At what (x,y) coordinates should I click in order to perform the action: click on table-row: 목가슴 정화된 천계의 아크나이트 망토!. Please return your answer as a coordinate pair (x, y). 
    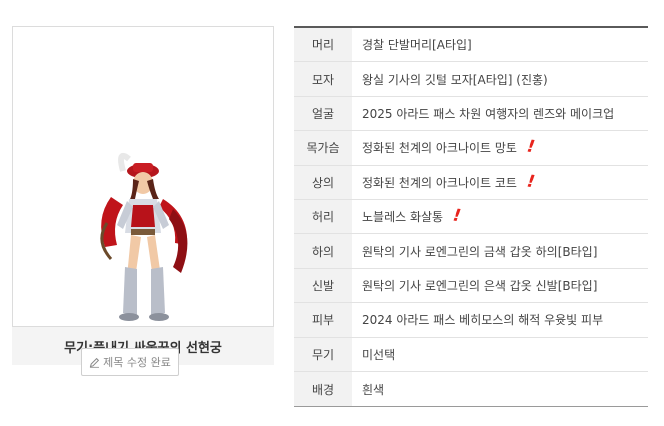
    Looking at the image, I should click on (471, 148).